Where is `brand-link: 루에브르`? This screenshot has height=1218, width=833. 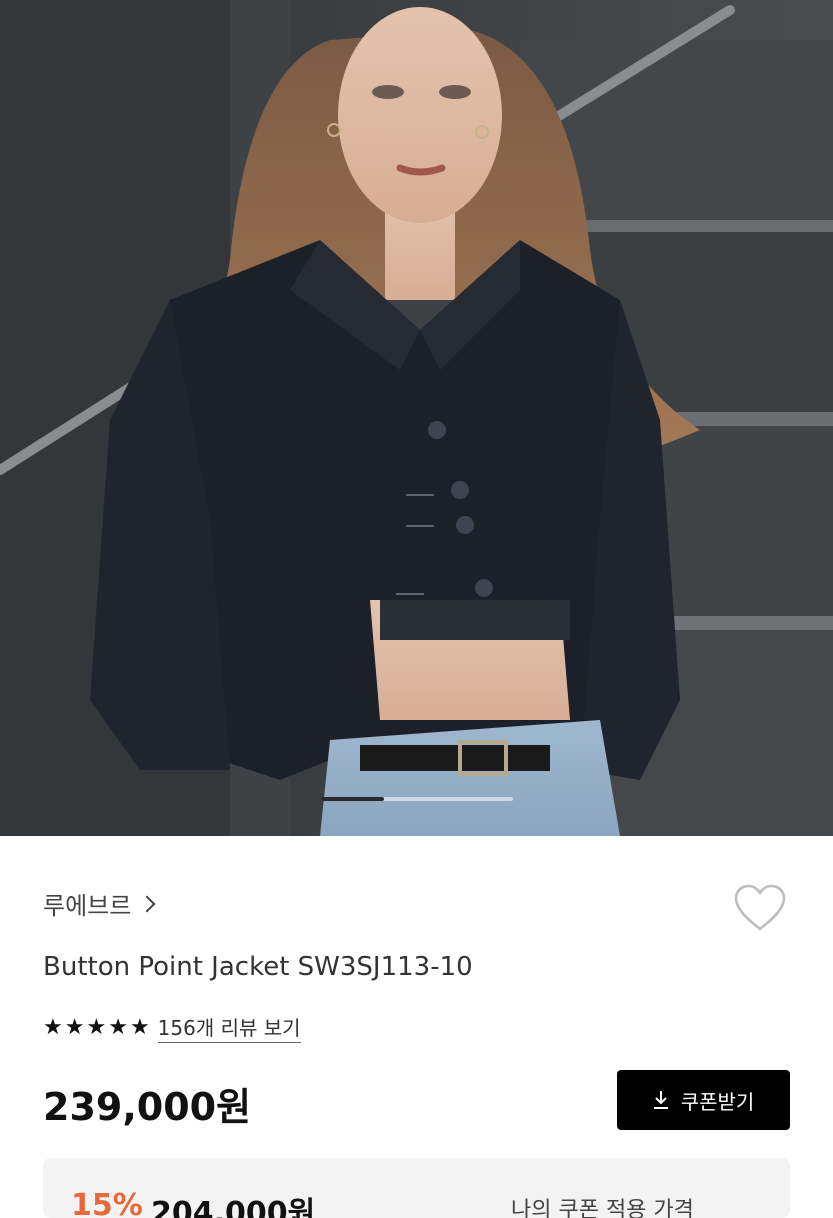 brand-link: 루에브르 is located at coordinates (99, 903).